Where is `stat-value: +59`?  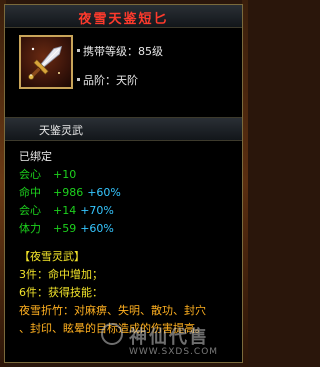 stat-value: +59 is located at coordinates (65, 228).